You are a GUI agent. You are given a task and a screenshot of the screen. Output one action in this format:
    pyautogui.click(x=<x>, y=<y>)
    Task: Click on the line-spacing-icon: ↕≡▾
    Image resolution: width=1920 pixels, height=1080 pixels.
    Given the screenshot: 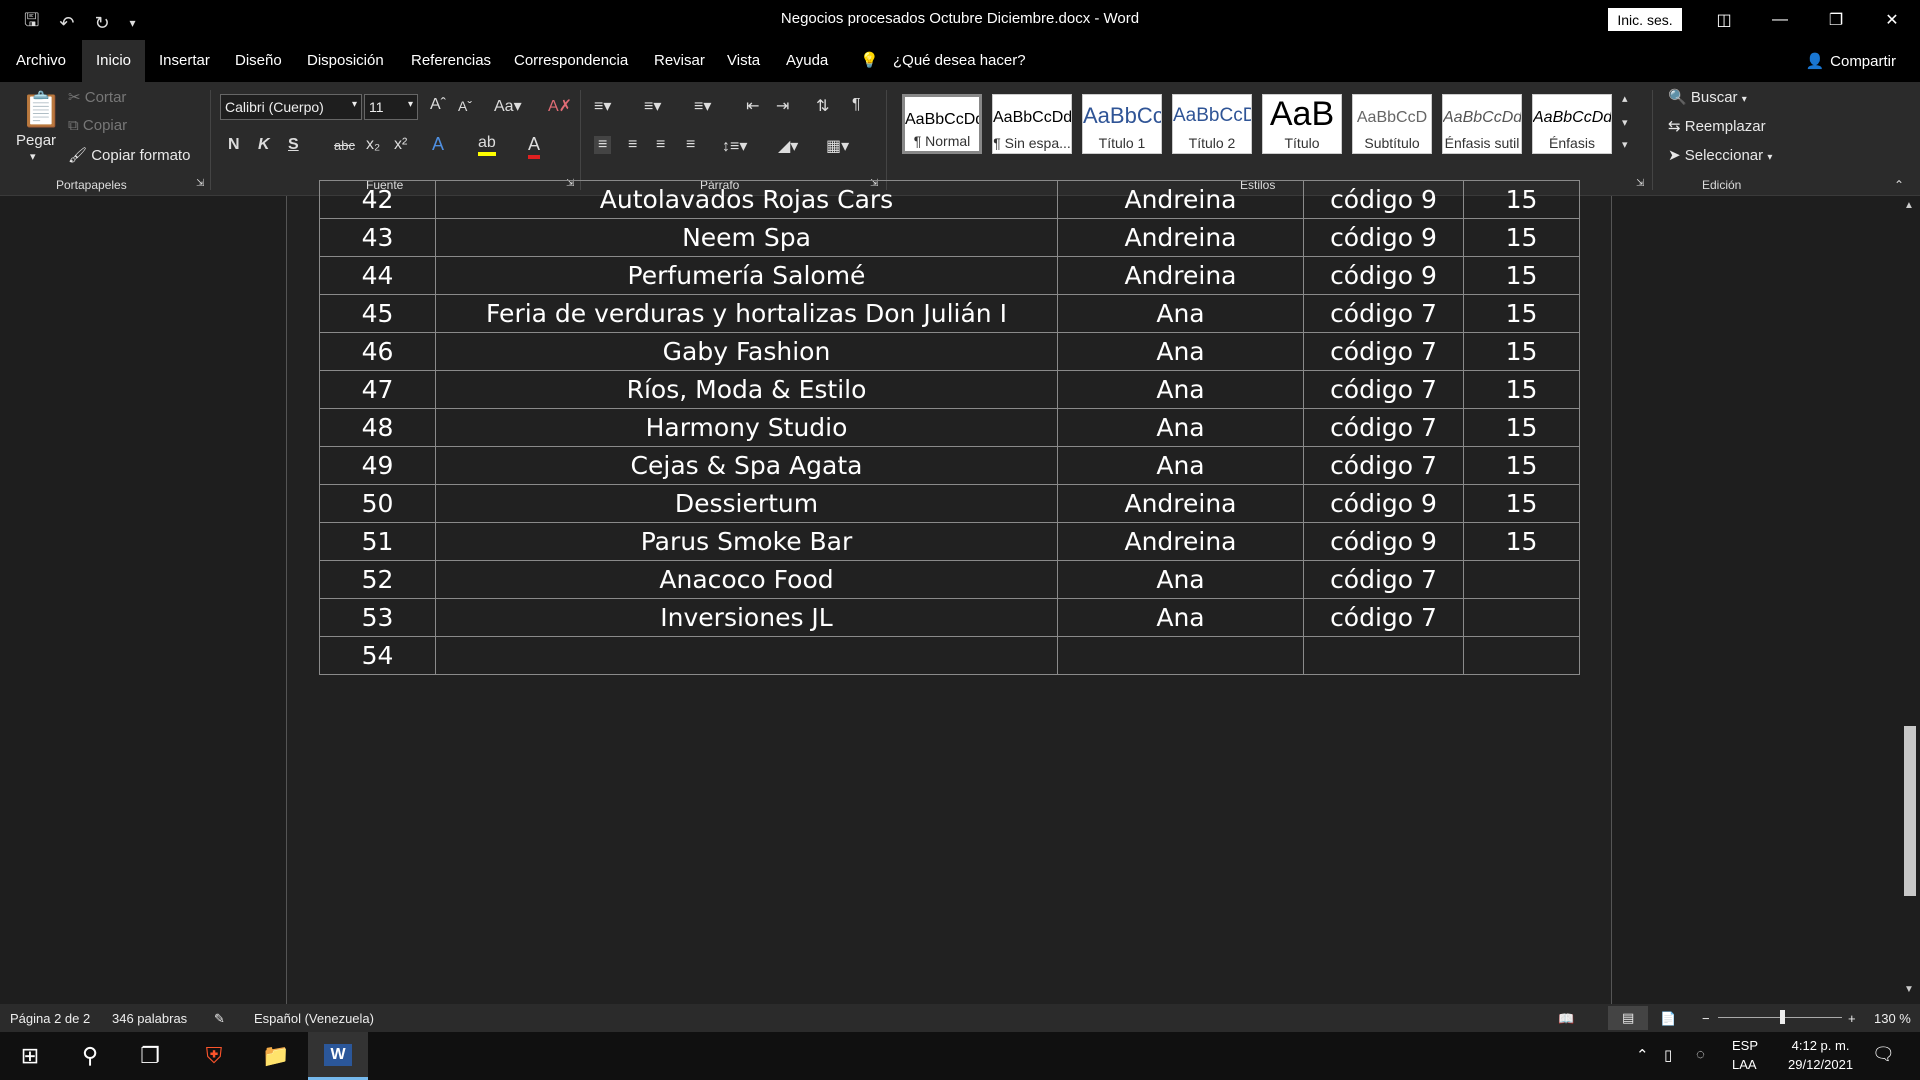 What is the action you would take?
    pyautogui.click(x=734, y=146)
    